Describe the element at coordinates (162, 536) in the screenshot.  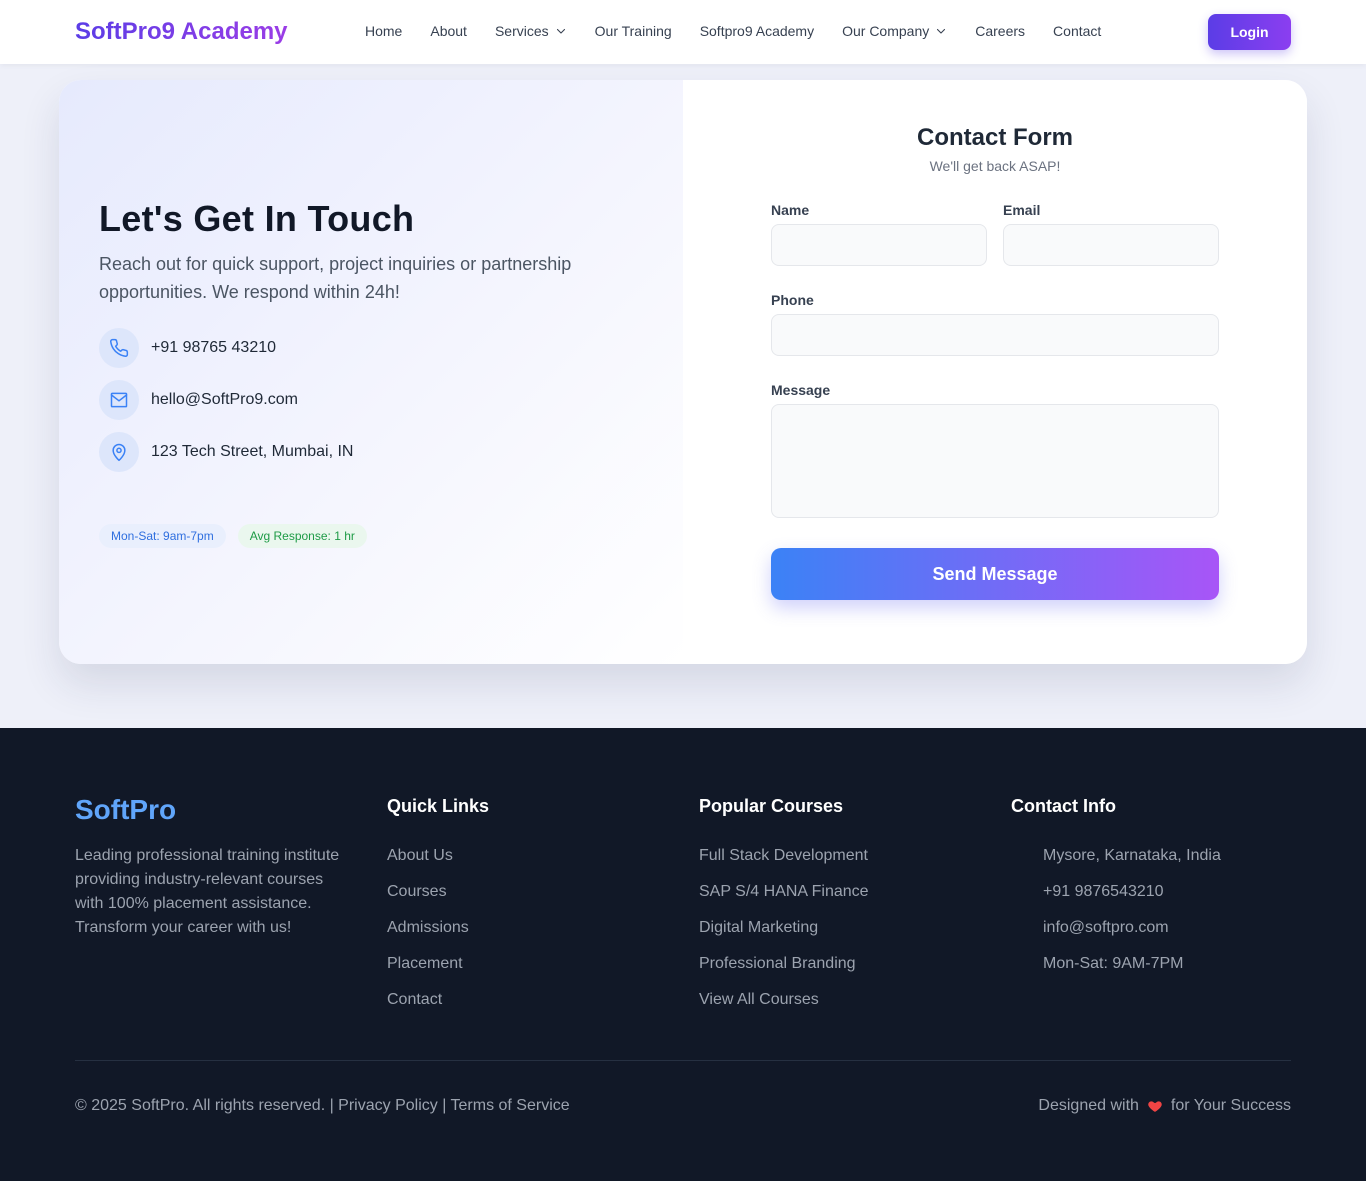
I see `hours-badge: Mon-Sat: 9am-7pm` at that location.